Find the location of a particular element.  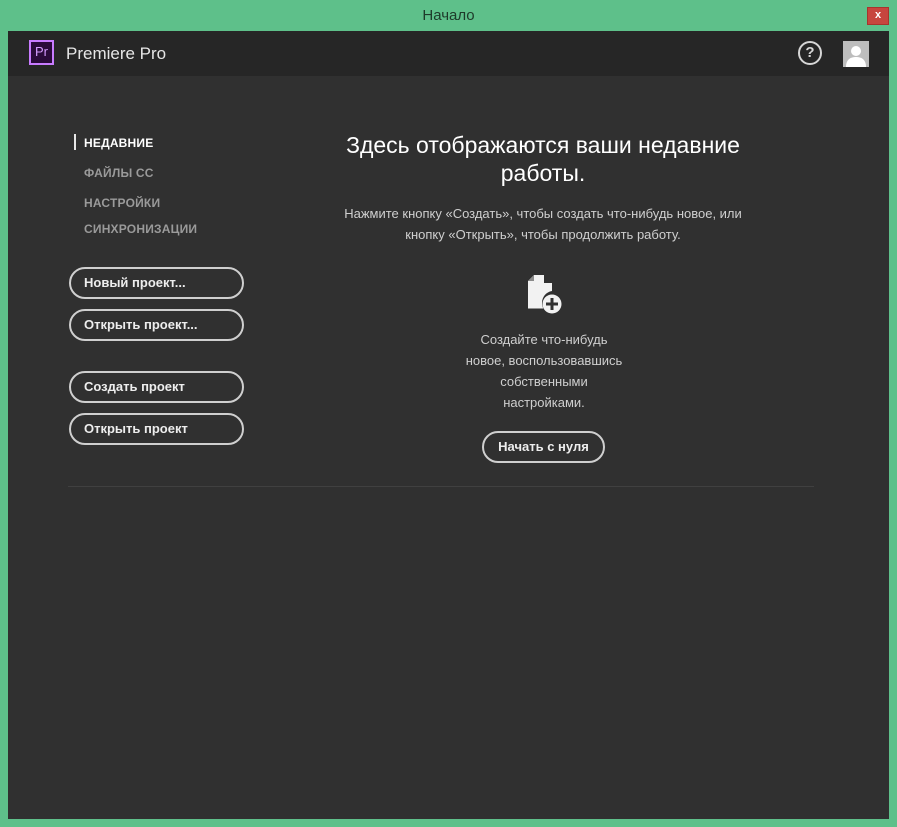

create-project-button: Создать проект is located at coordinates (156, 387).